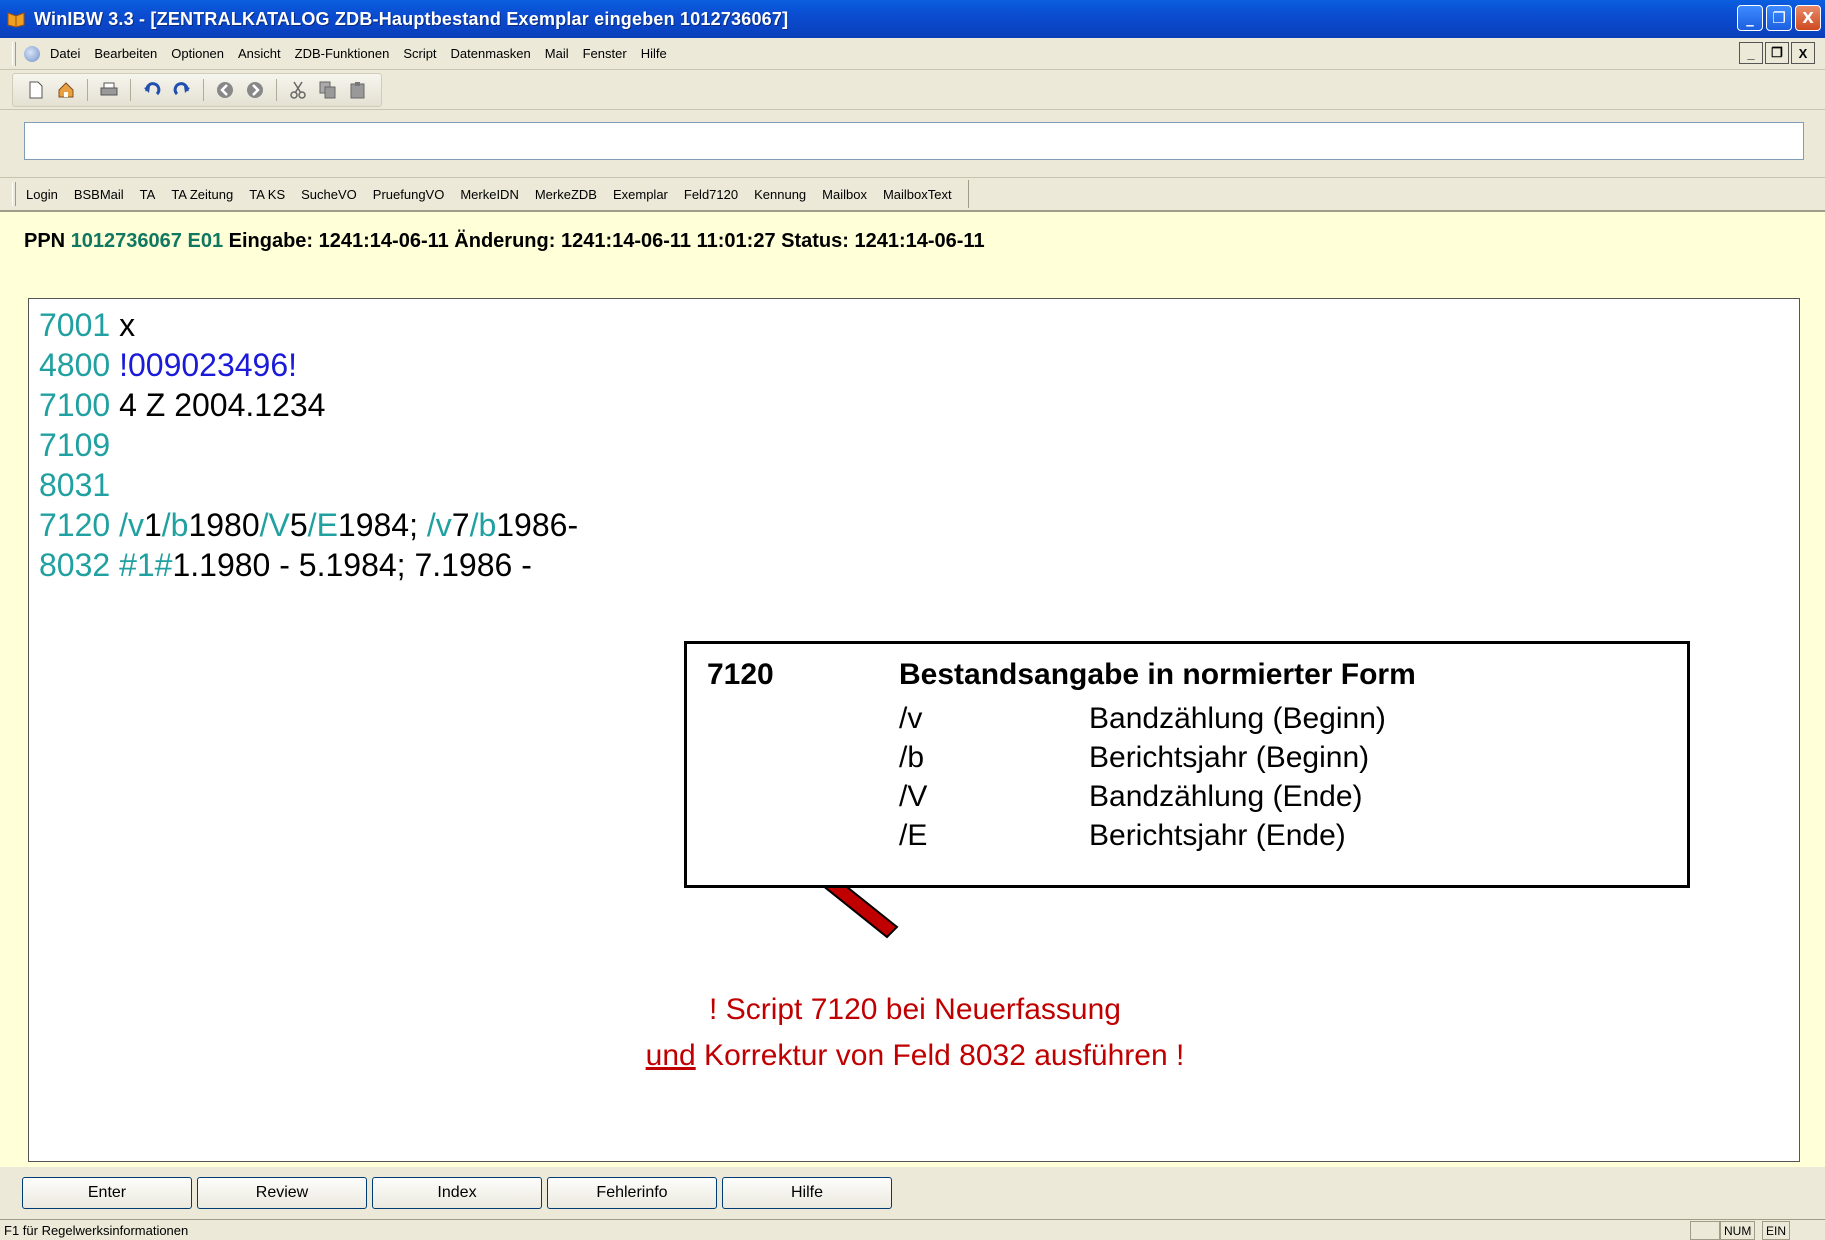 The height and width of the screenshot is (1240, 1825). I want to click on field-line: 8031, so click(308, 485).